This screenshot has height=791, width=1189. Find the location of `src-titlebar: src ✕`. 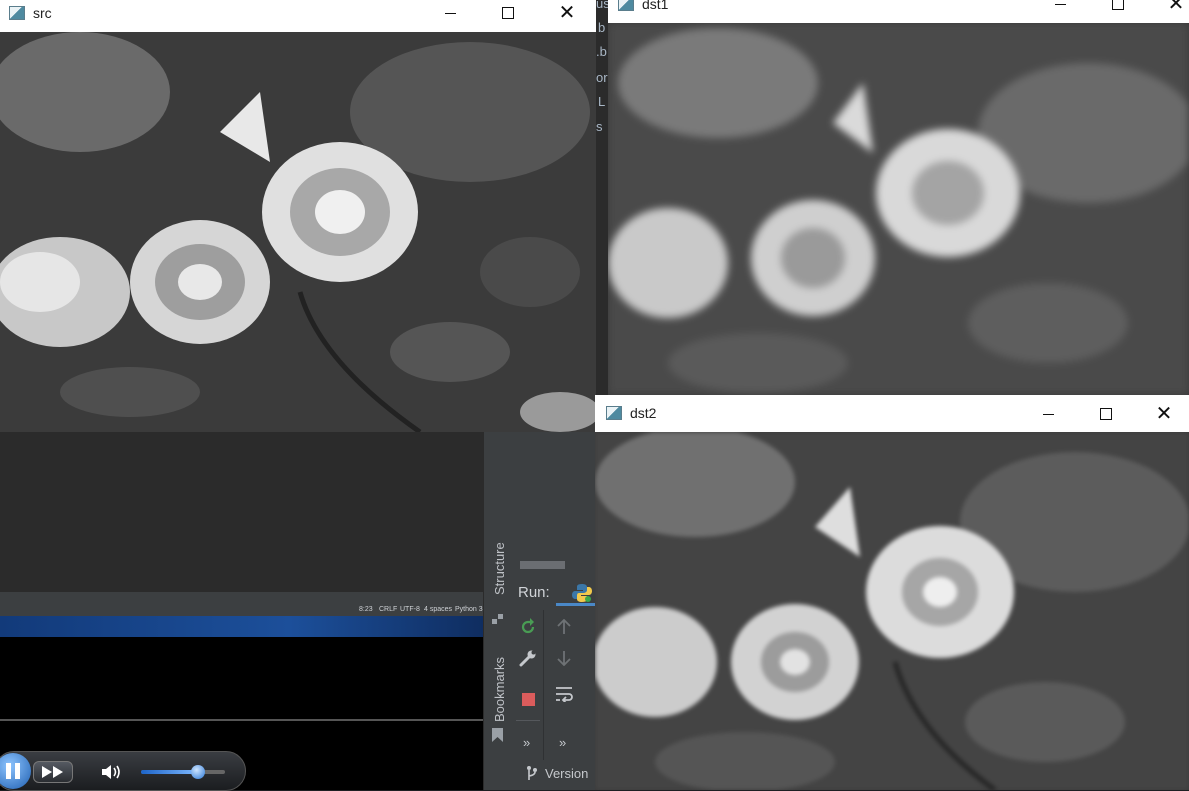

src-titlebar: src ✕ is located at coordinates (298, 16).